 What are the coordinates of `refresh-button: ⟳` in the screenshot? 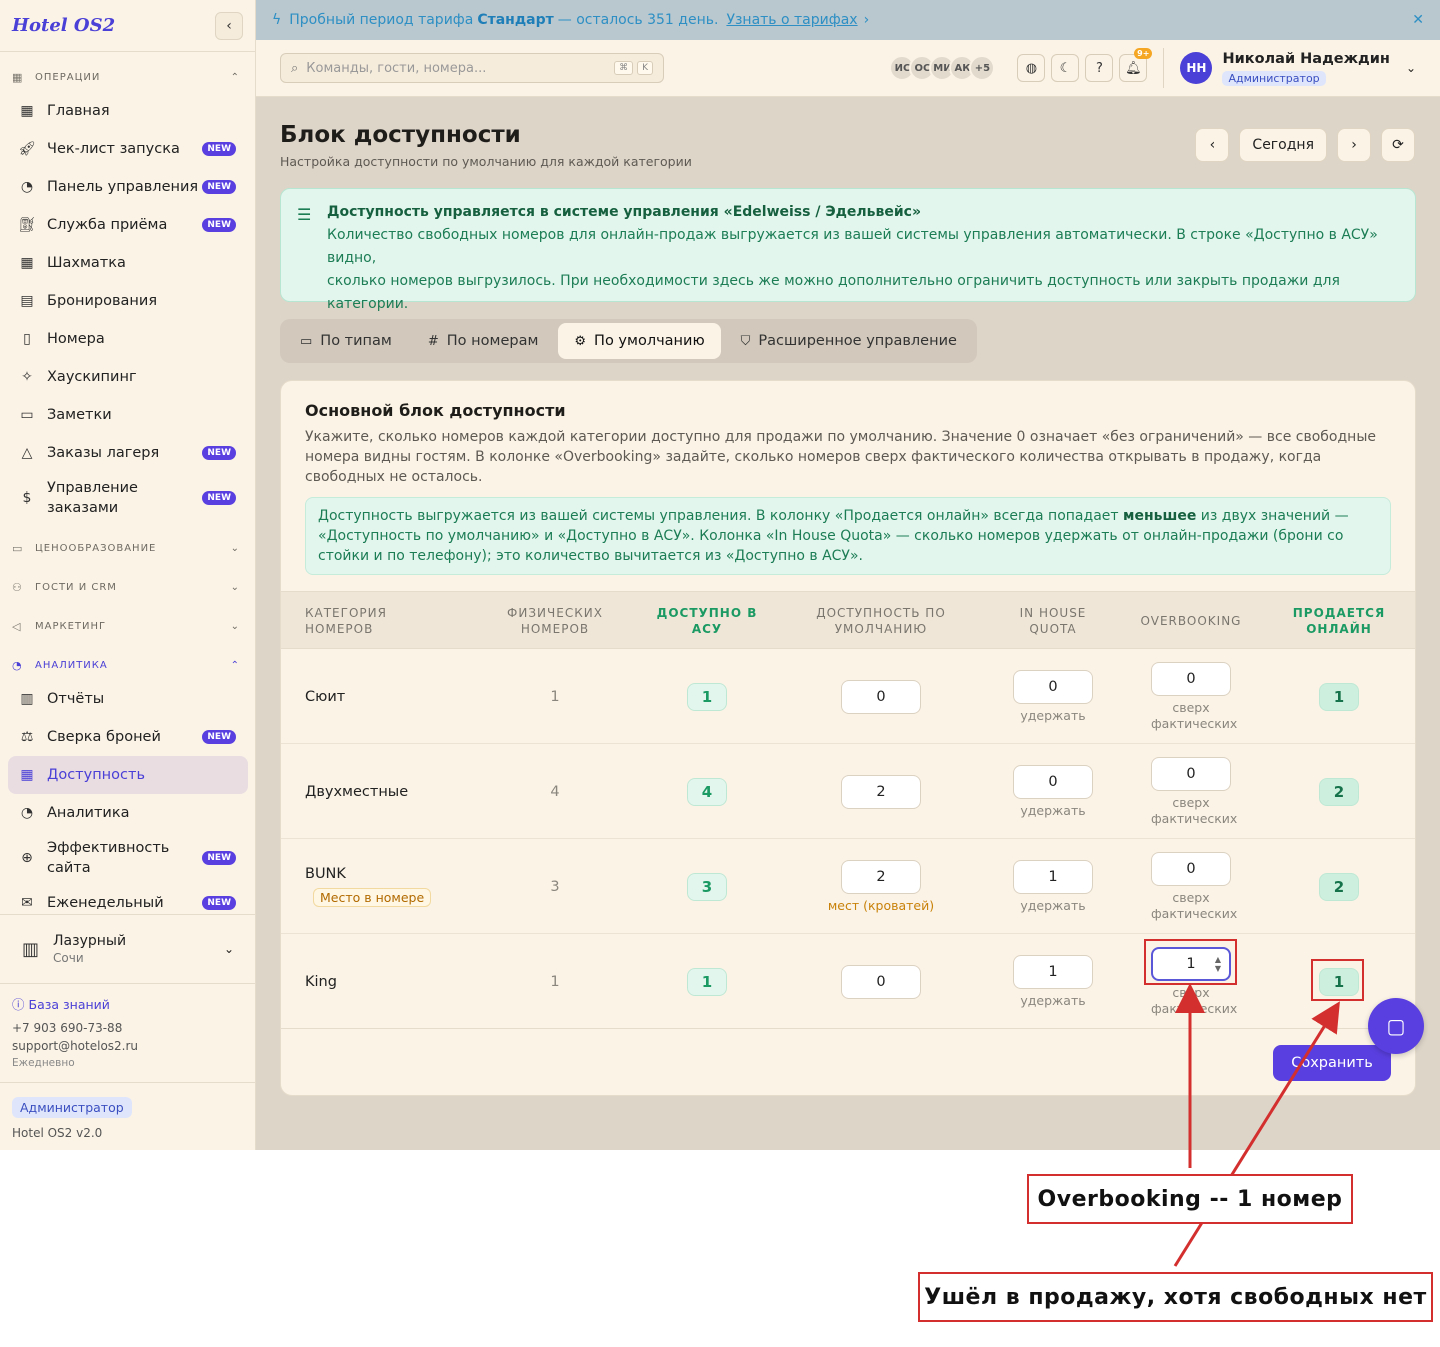 It's located at (1398, 145).